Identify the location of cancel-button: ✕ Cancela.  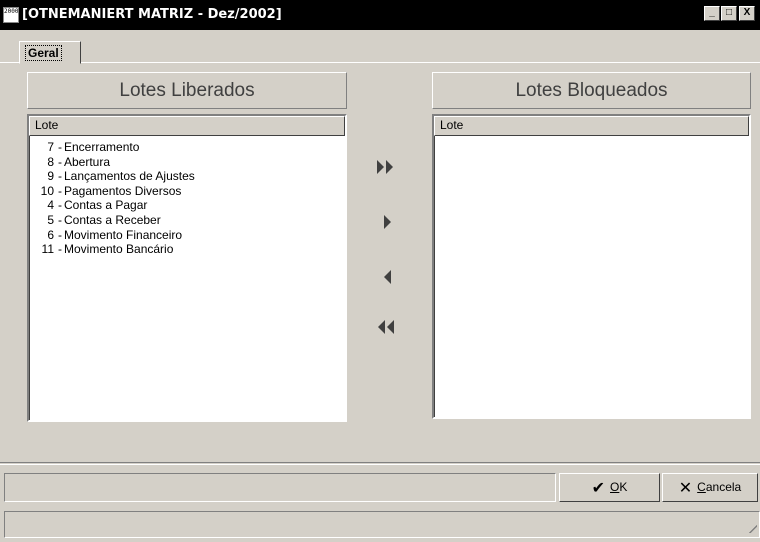
(710, 487).